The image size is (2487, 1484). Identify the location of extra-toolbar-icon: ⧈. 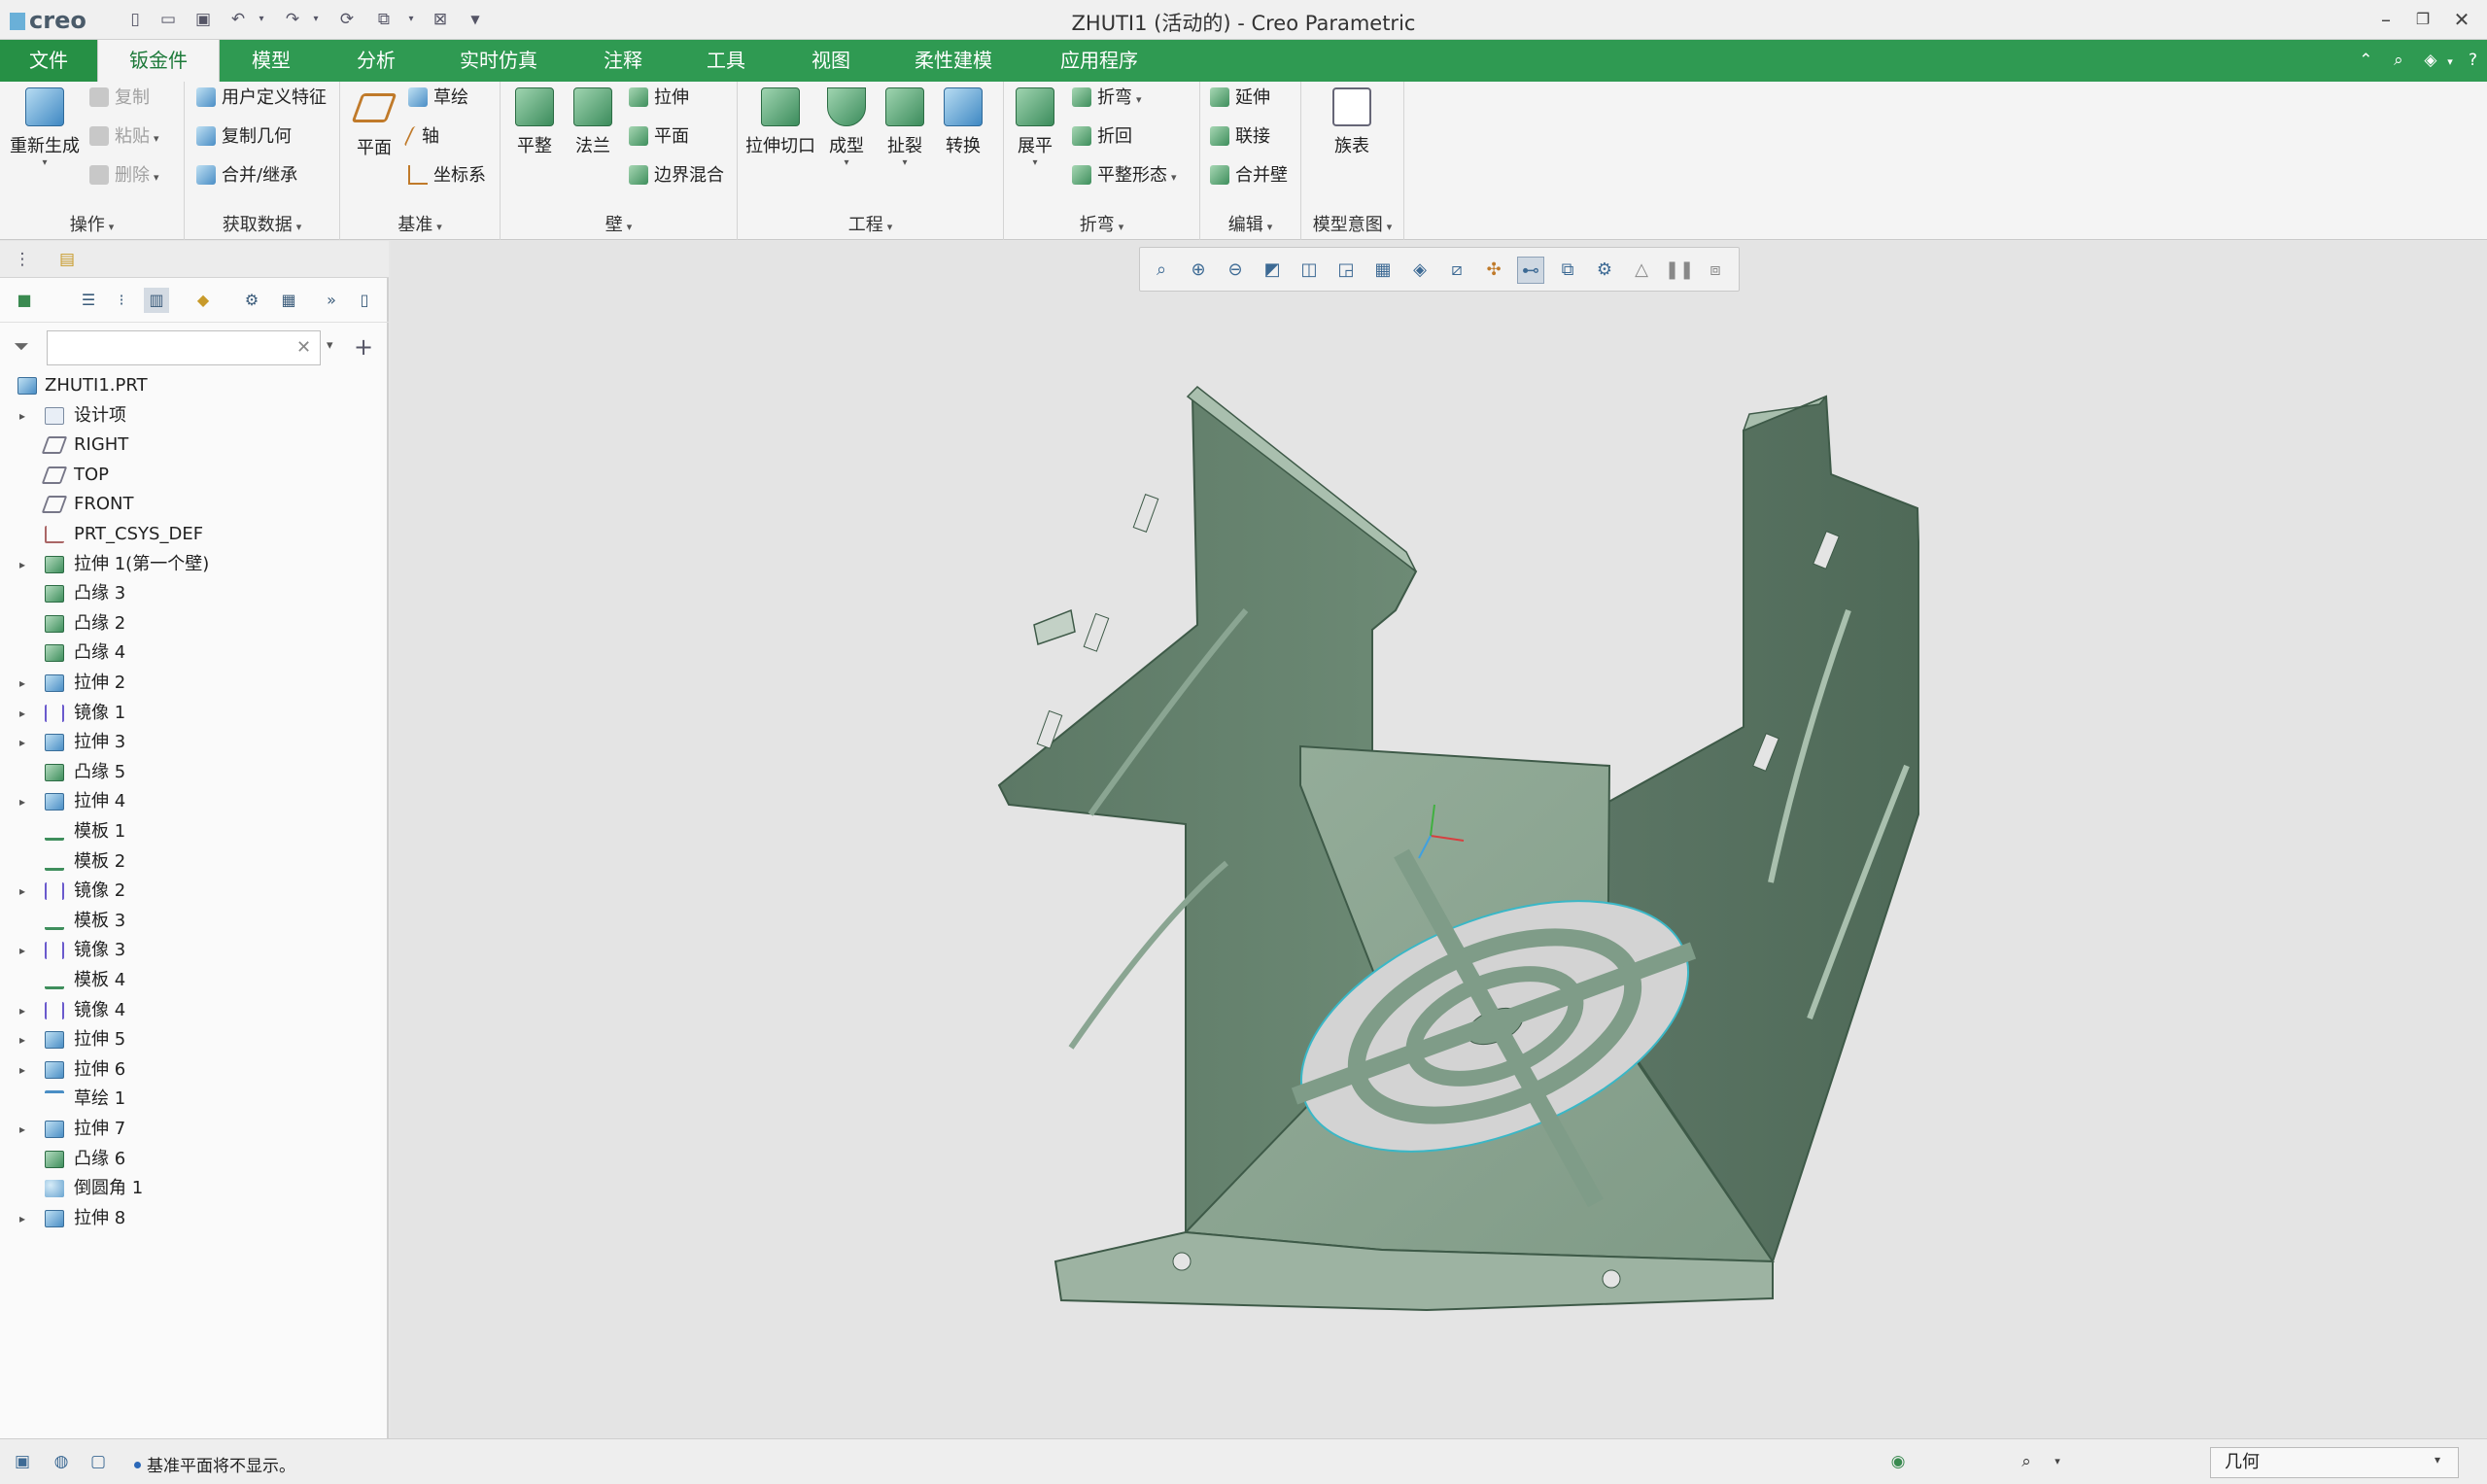
(1715, 270).